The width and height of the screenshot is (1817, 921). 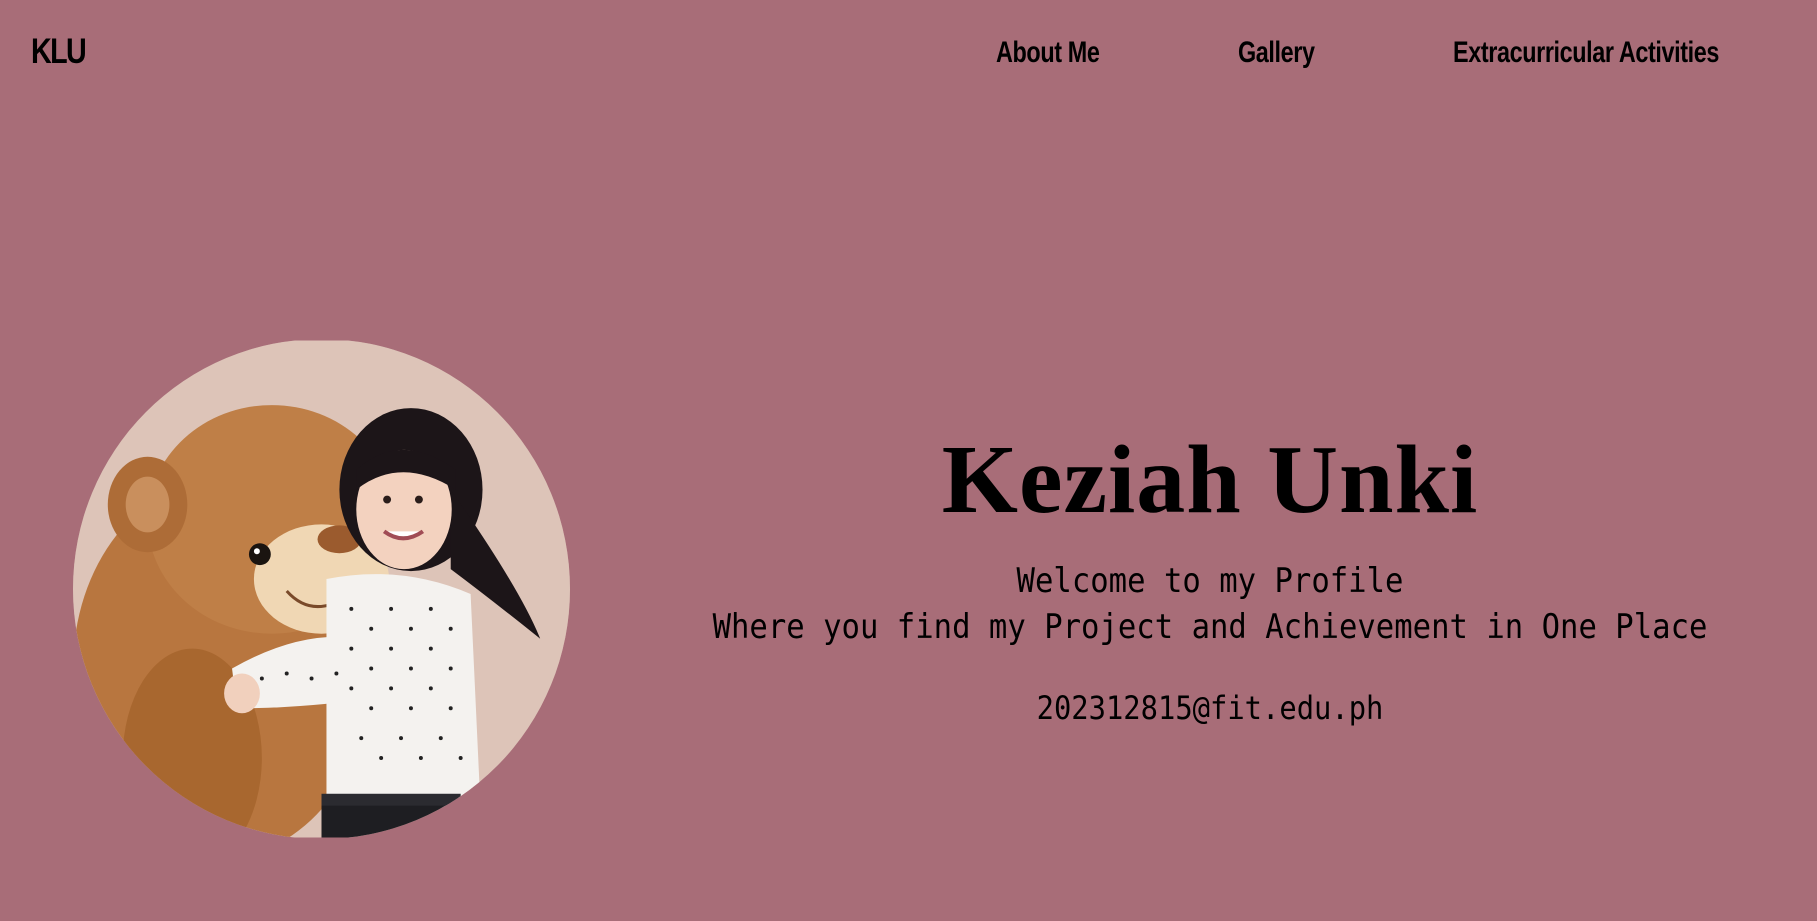 What do you see at coordinates (1276, 53) in the screenshot?
I see `nav-link-gallery: Gallery` at bounding box center [1276, 53].